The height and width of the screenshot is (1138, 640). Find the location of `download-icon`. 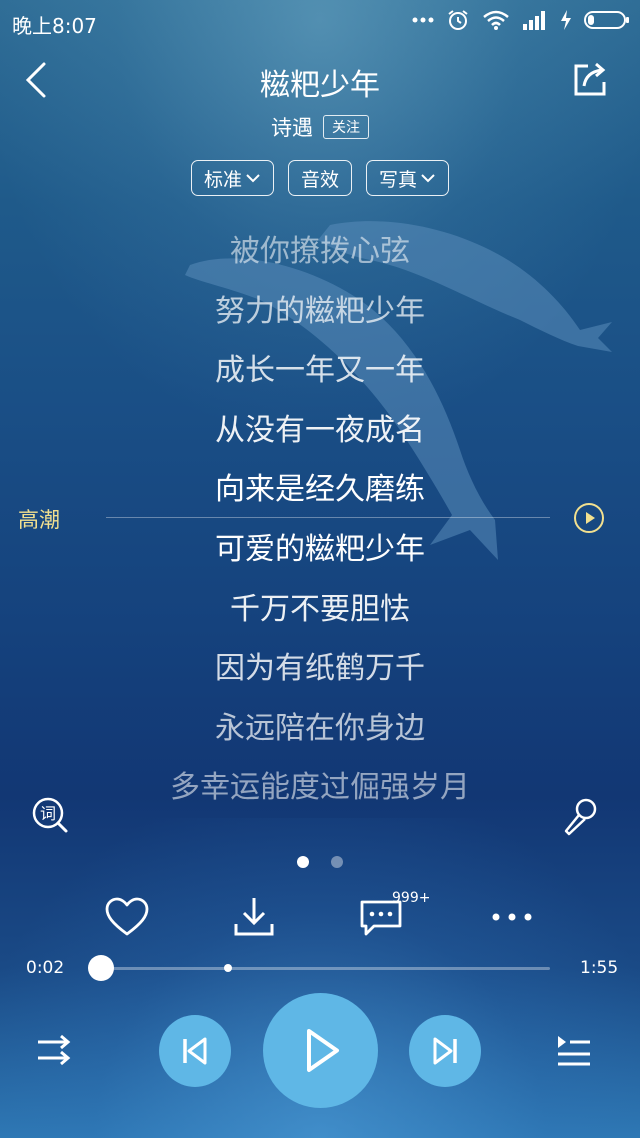

download-icon is located at coordinates (254, 917).